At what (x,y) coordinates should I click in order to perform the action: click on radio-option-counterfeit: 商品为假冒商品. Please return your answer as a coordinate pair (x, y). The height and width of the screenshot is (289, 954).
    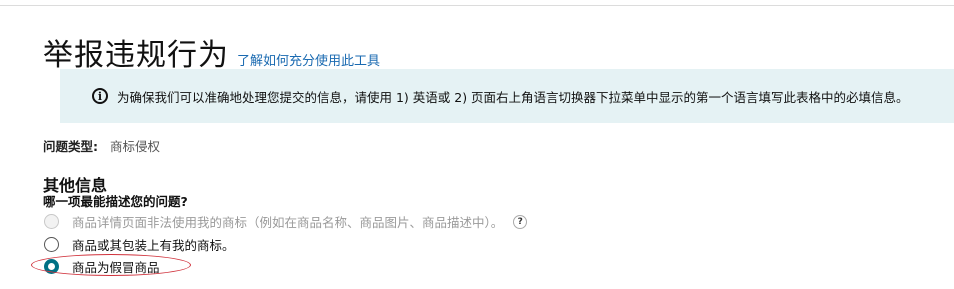
    Looking at the image, I should click on (102, 266).